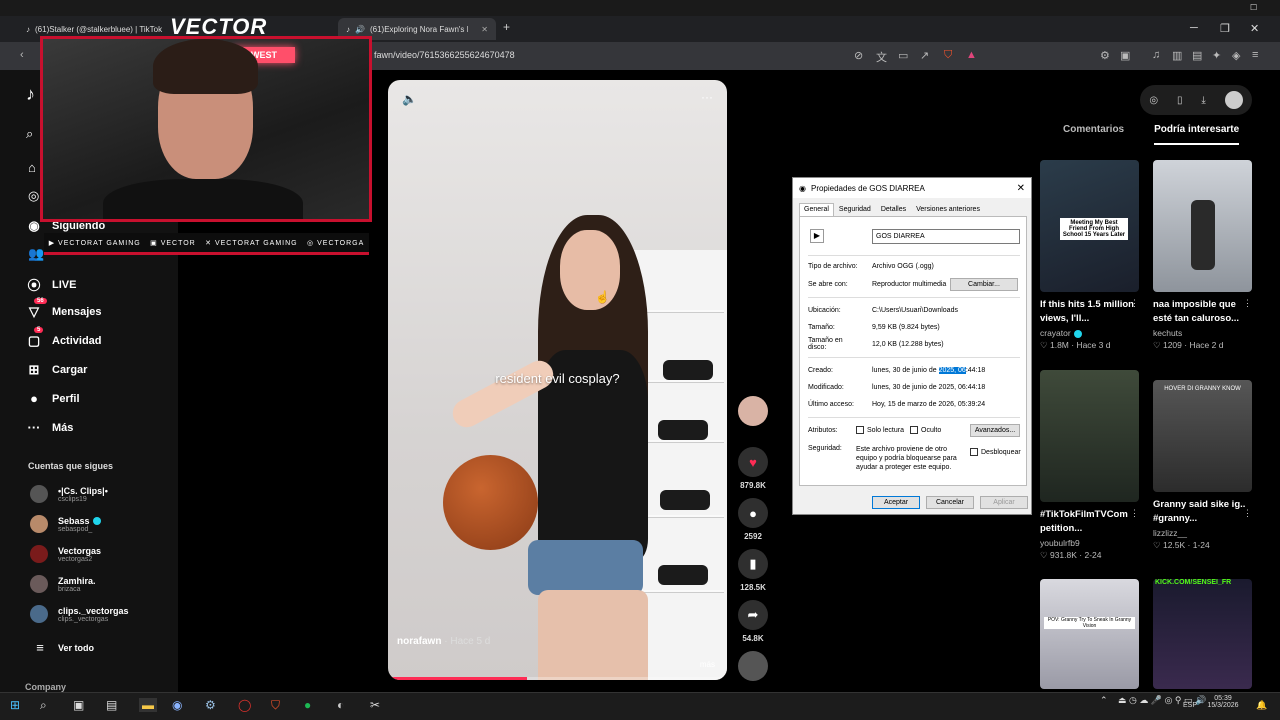 Image resolution: width=1280 pixels, height=720 pixels. Describe the element at coordinates (924, 55) in the screenshot. I see `share-icon: ↗` at that location.